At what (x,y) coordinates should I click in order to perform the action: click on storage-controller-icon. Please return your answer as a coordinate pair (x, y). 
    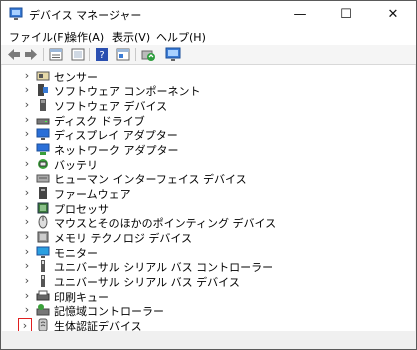
    Looking at the image, I should click on (43, 310).